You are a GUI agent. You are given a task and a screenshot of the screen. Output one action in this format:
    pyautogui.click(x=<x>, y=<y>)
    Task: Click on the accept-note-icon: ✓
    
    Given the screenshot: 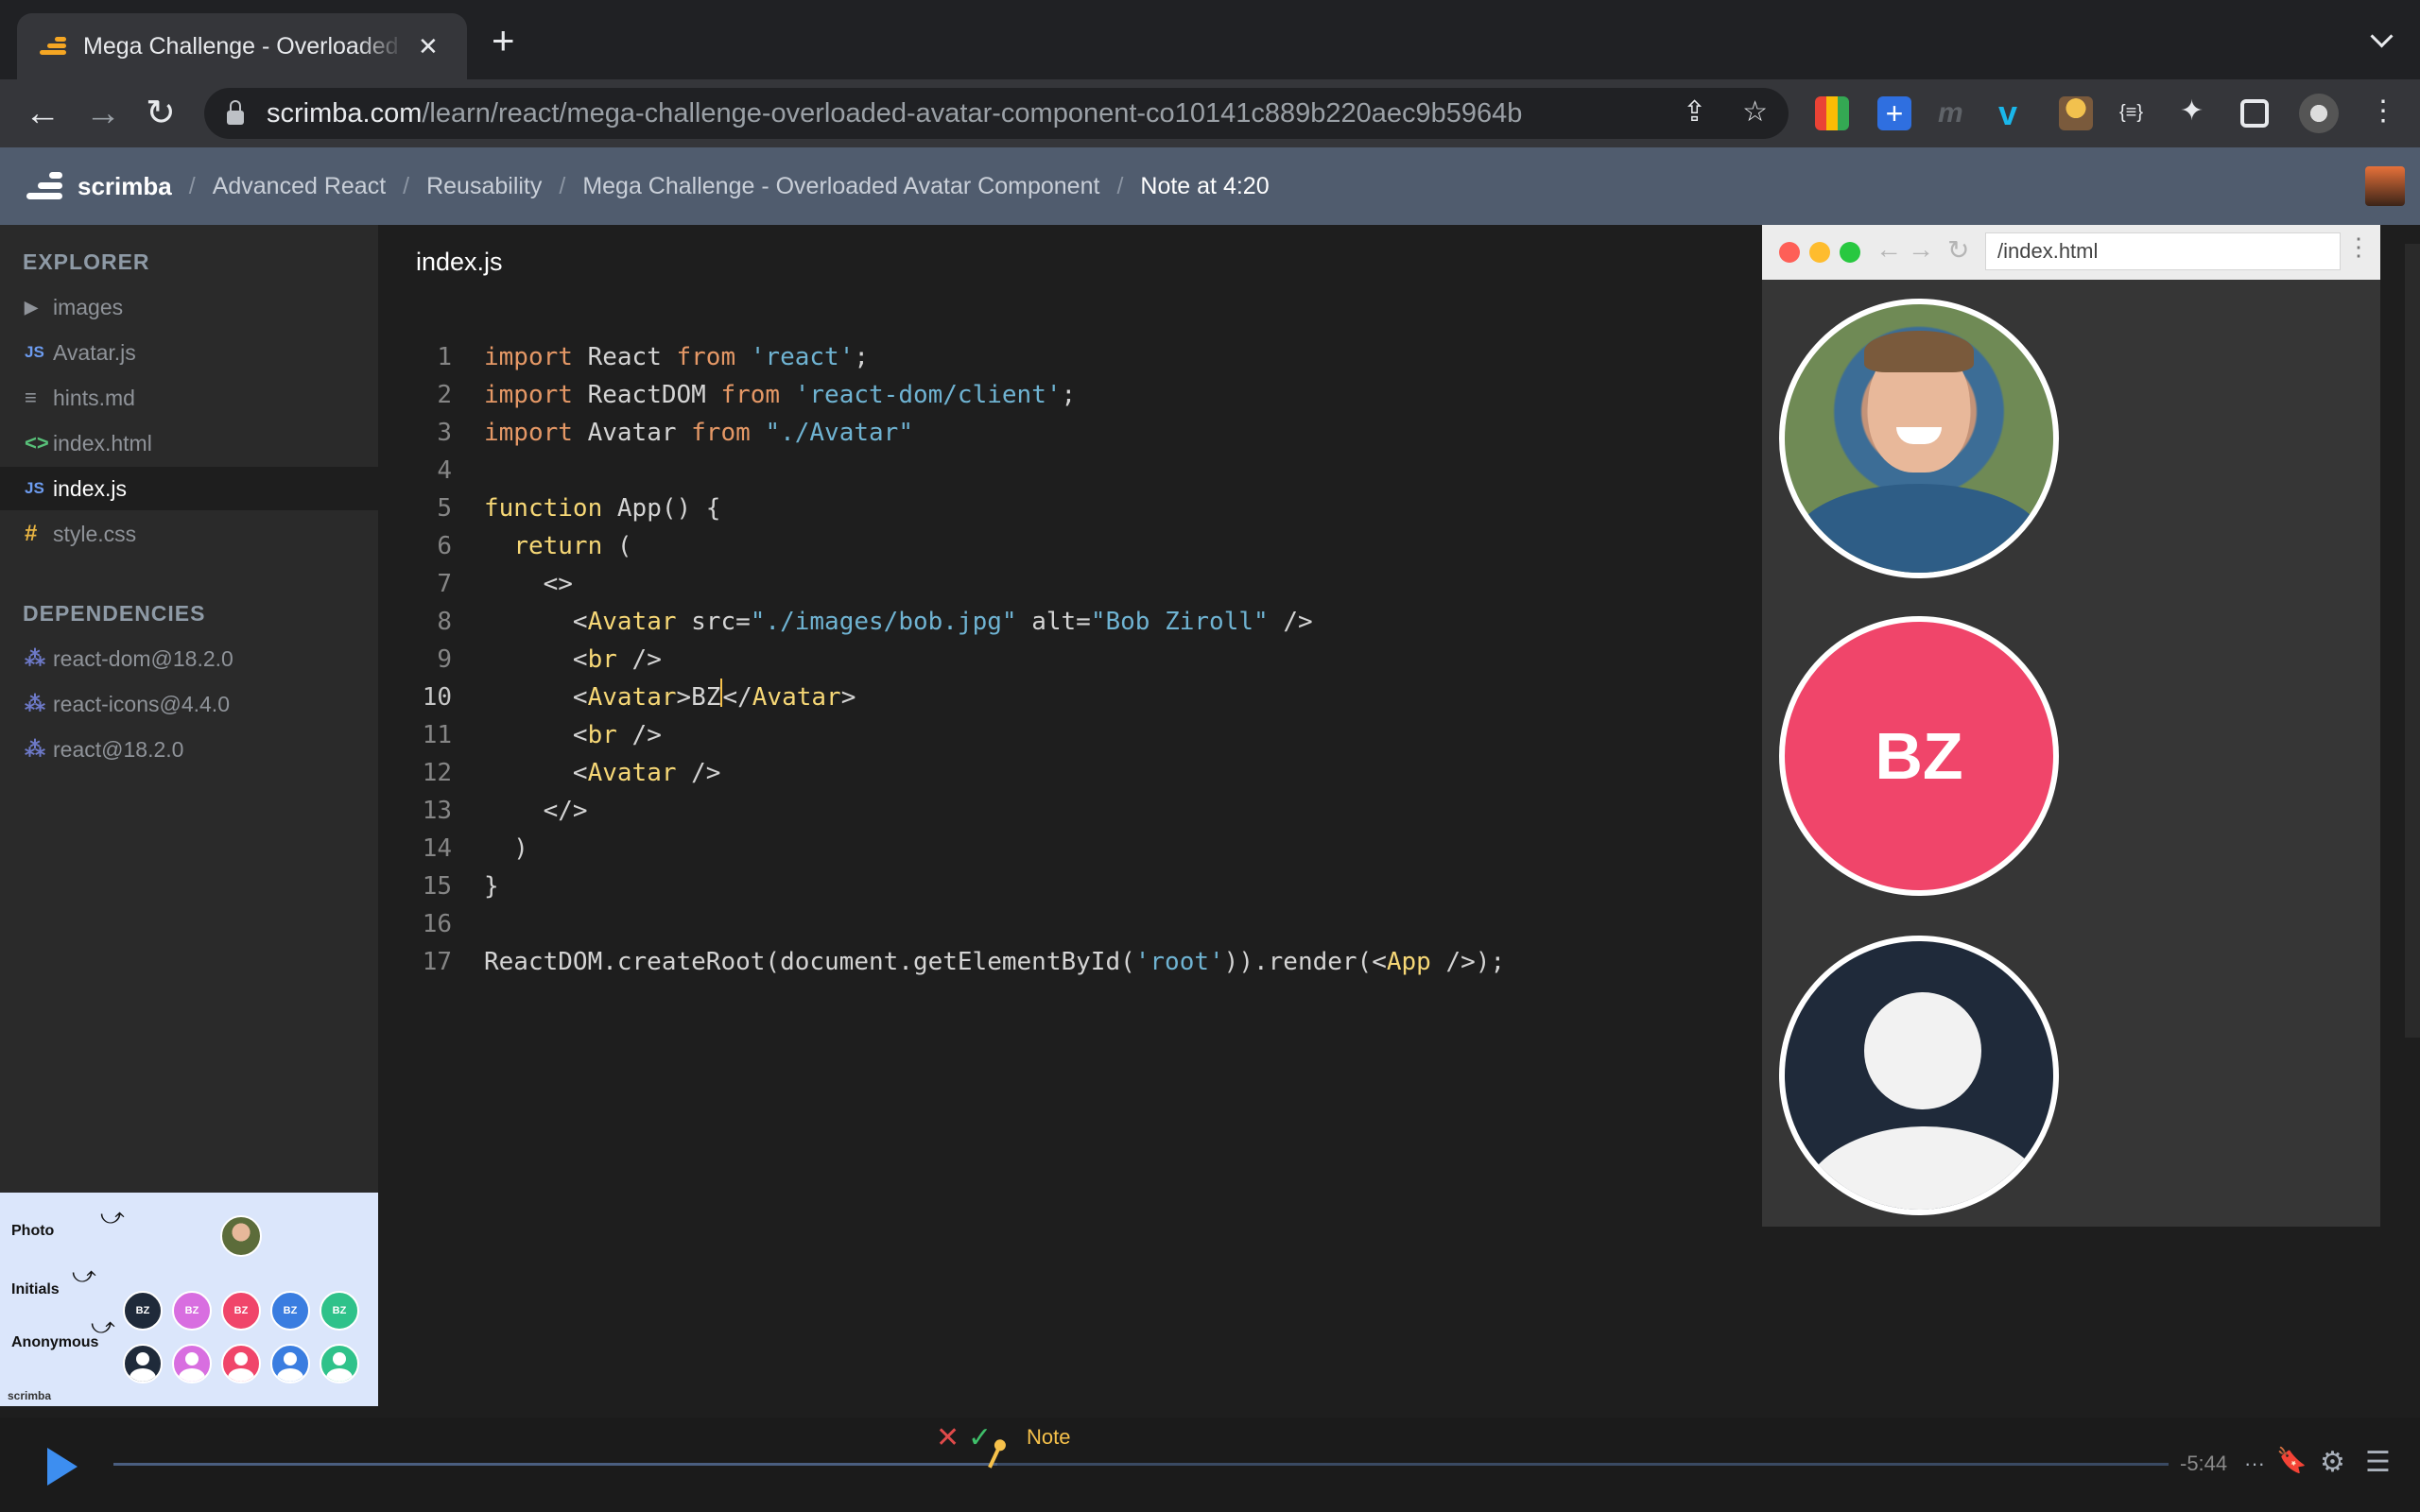 What is the action you would take?
    pyautogui.click(x=980, y=1437)
    